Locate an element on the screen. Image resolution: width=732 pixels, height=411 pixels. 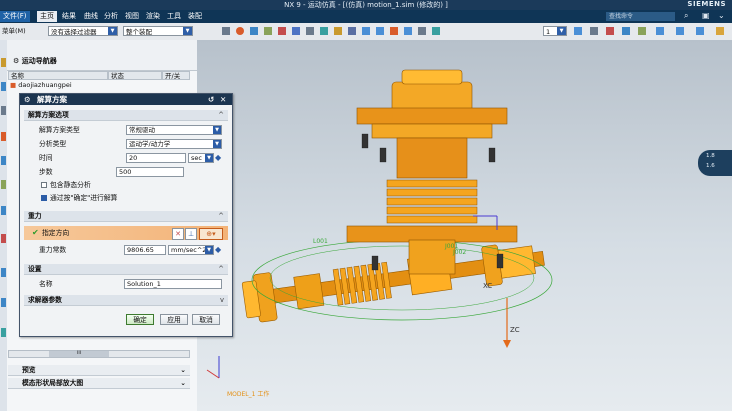
section-gravity: 重力 ^ is located at coordinates (126, 216).